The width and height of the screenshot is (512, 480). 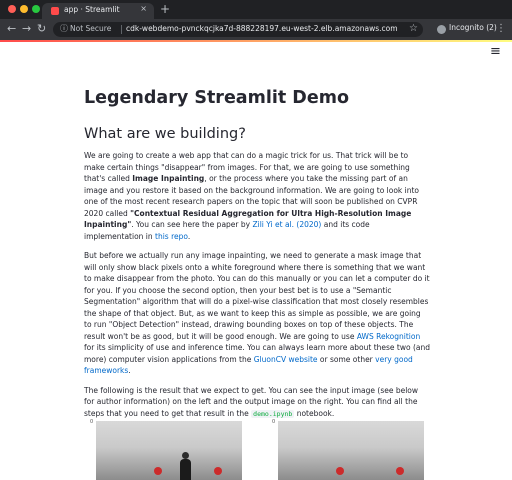 I want to click on hamburger-menu-icon: ≡, so click(x=495, y=52).